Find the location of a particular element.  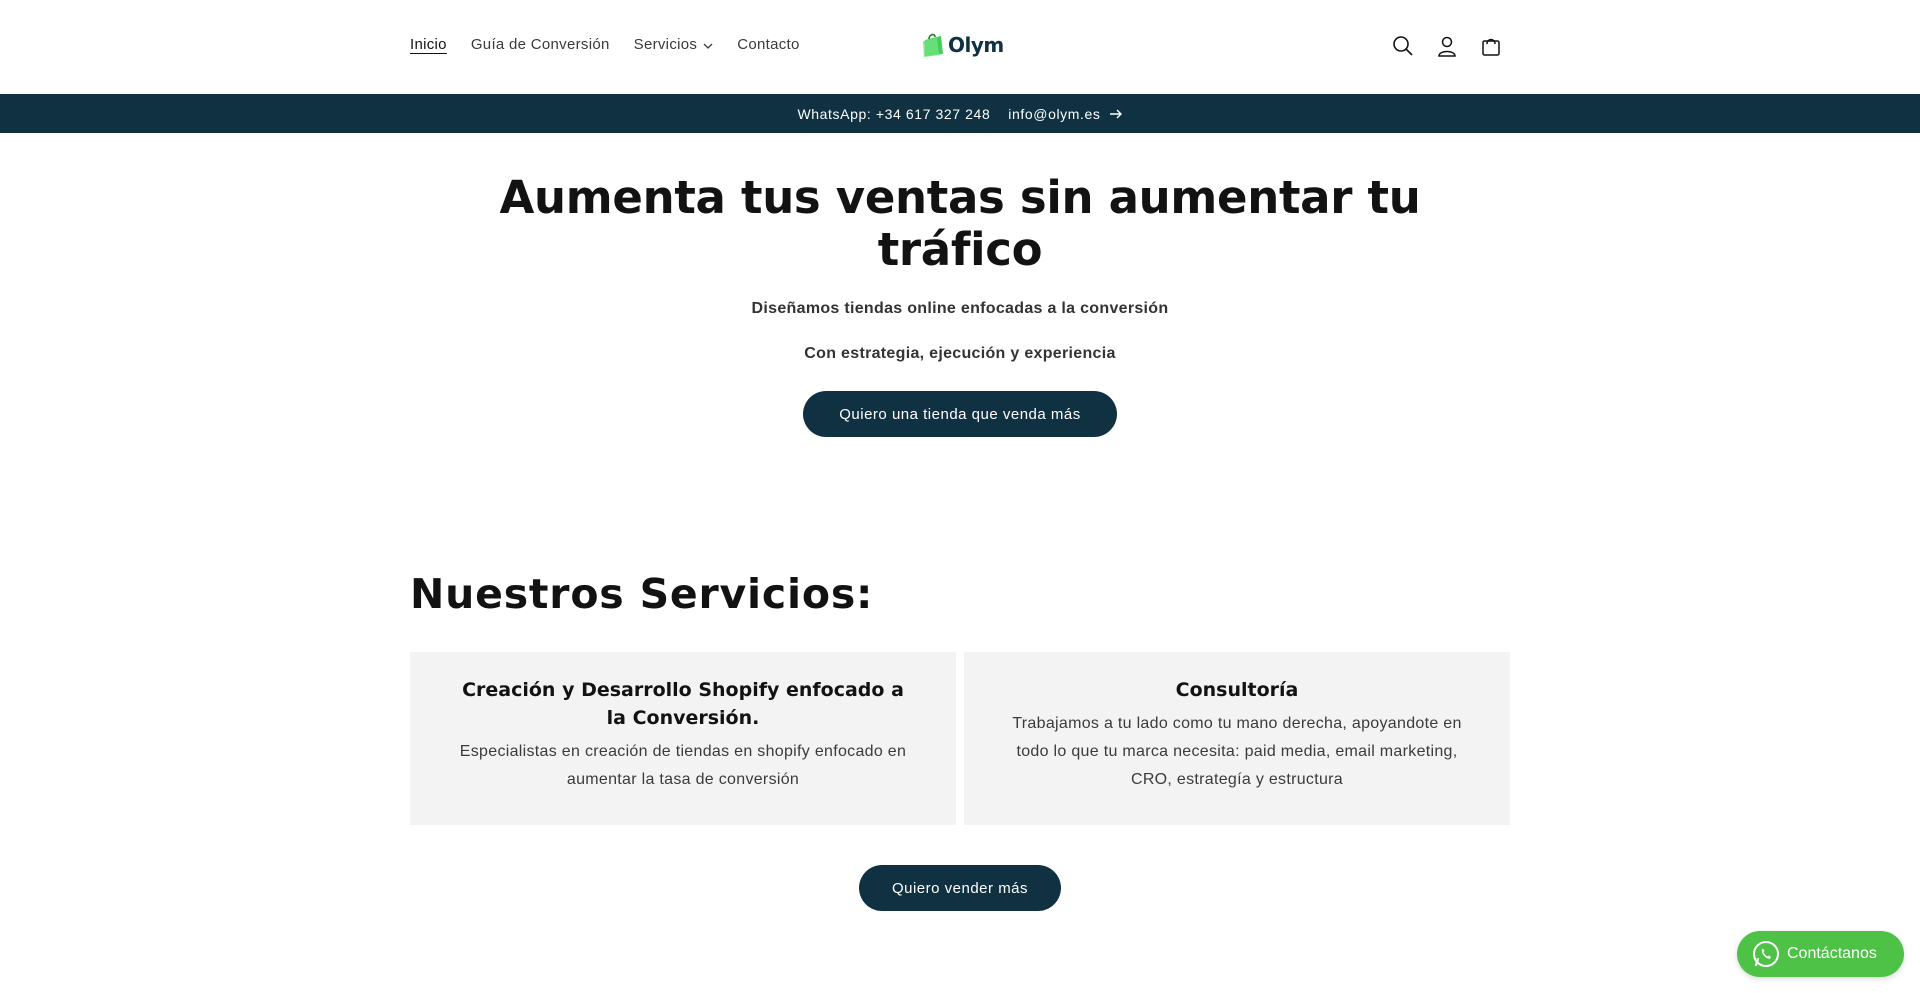

search-icon is located at coordinates (1403, 46).